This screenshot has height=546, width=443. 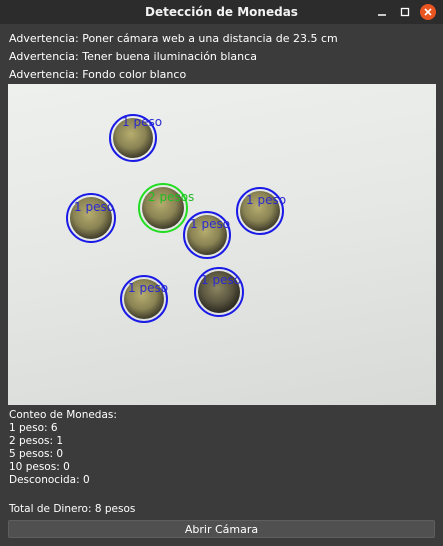 I want to click on count-unknown: Desconocida: 0, so click(x=49, y=480).